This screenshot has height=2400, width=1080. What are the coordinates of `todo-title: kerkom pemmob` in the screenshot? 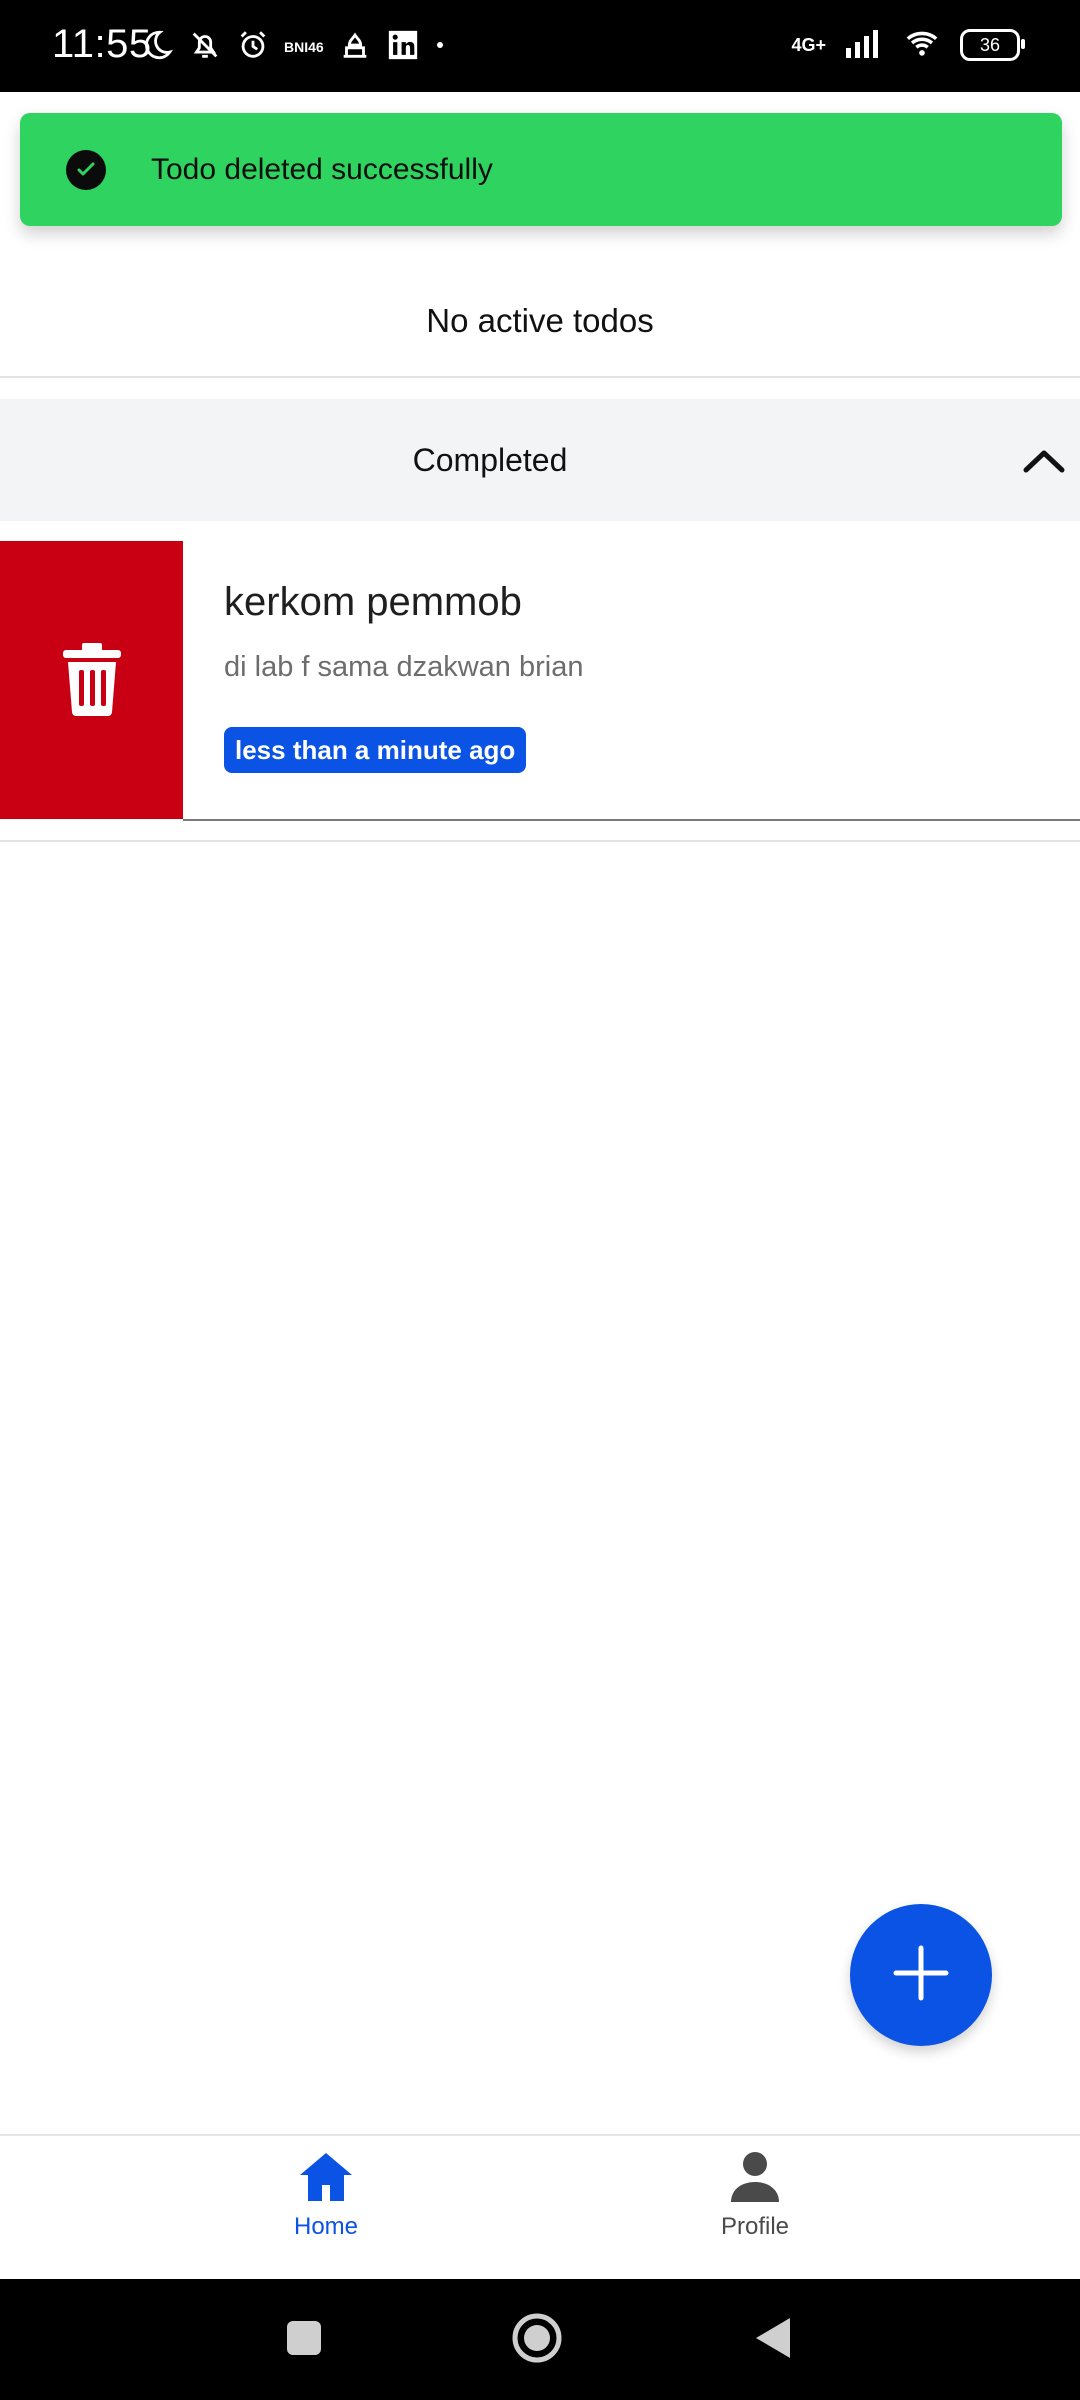 It's located at (373, 602).